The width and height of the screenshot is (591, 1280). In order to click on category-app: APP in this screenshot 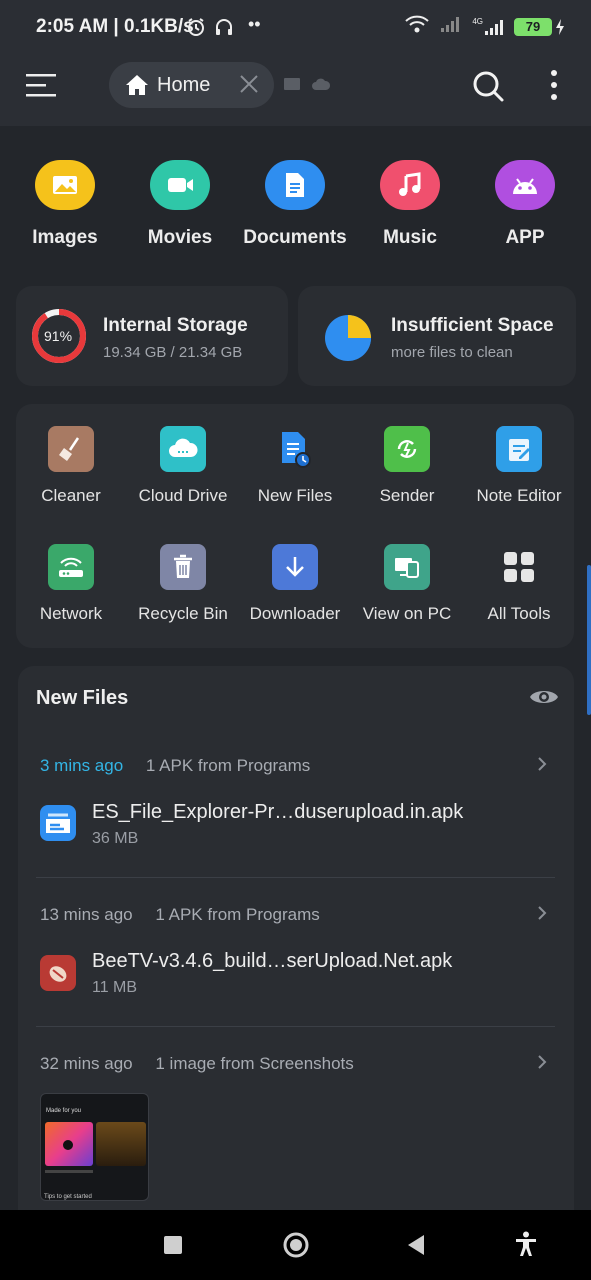, I will do `click(525, 204)`.